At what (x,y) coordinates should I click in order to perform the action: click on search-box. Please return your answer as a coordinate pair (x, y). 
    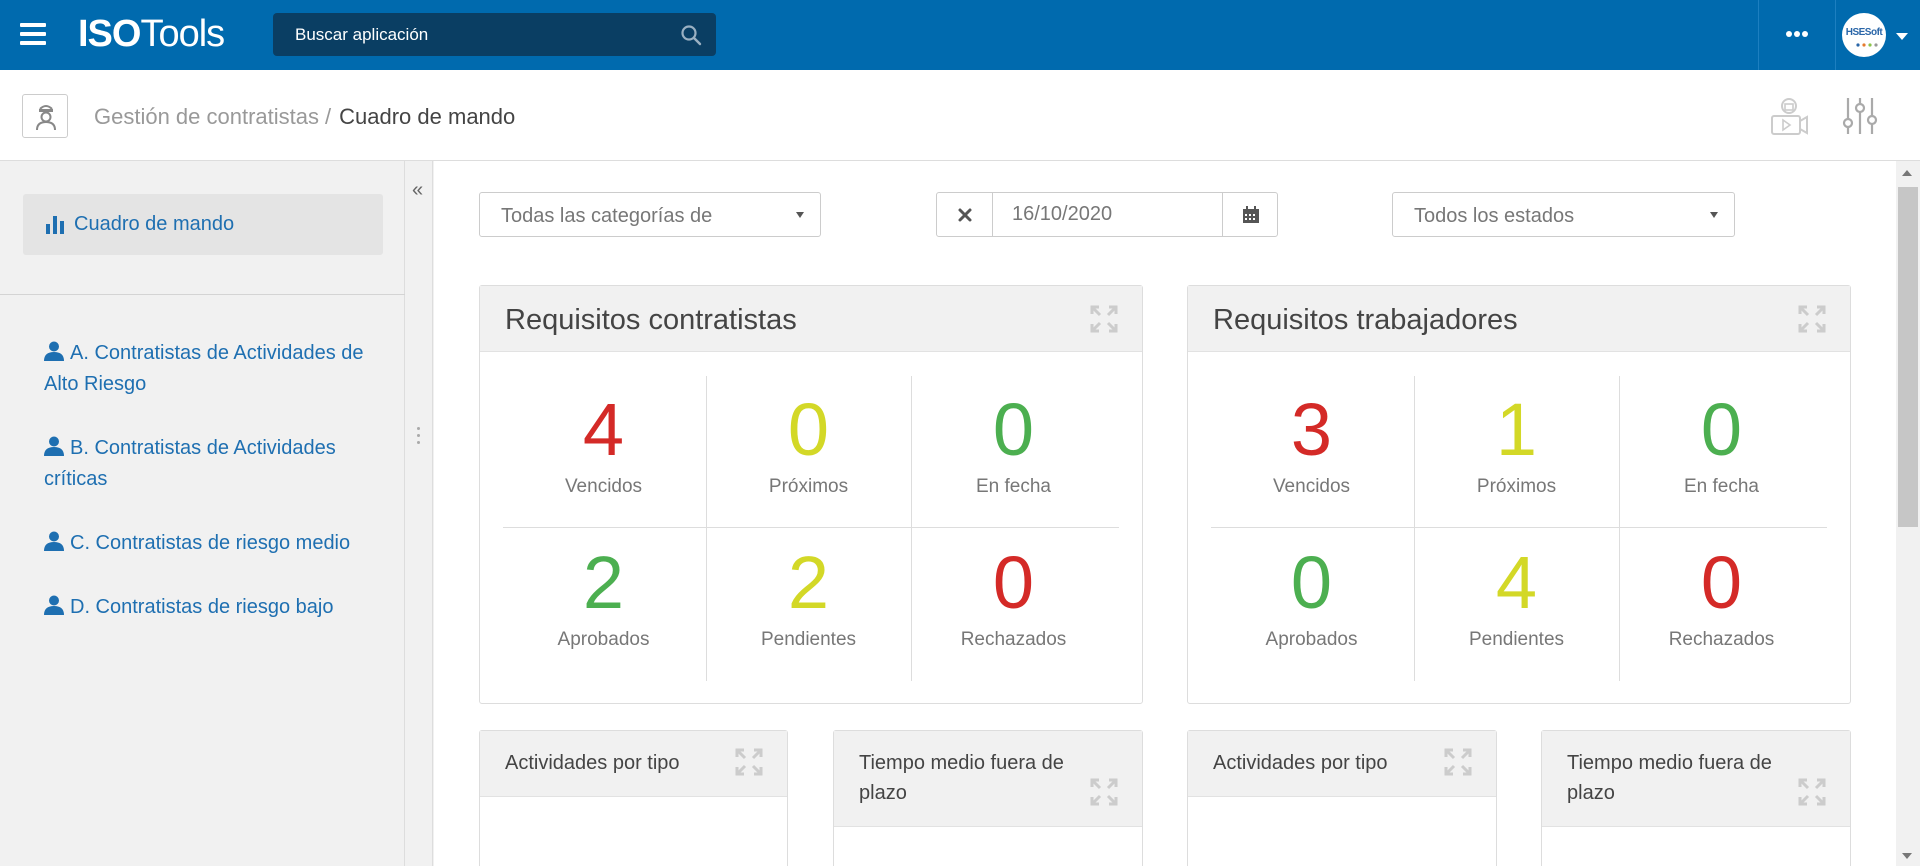
    Looking at the image, I should click on (494, 34).